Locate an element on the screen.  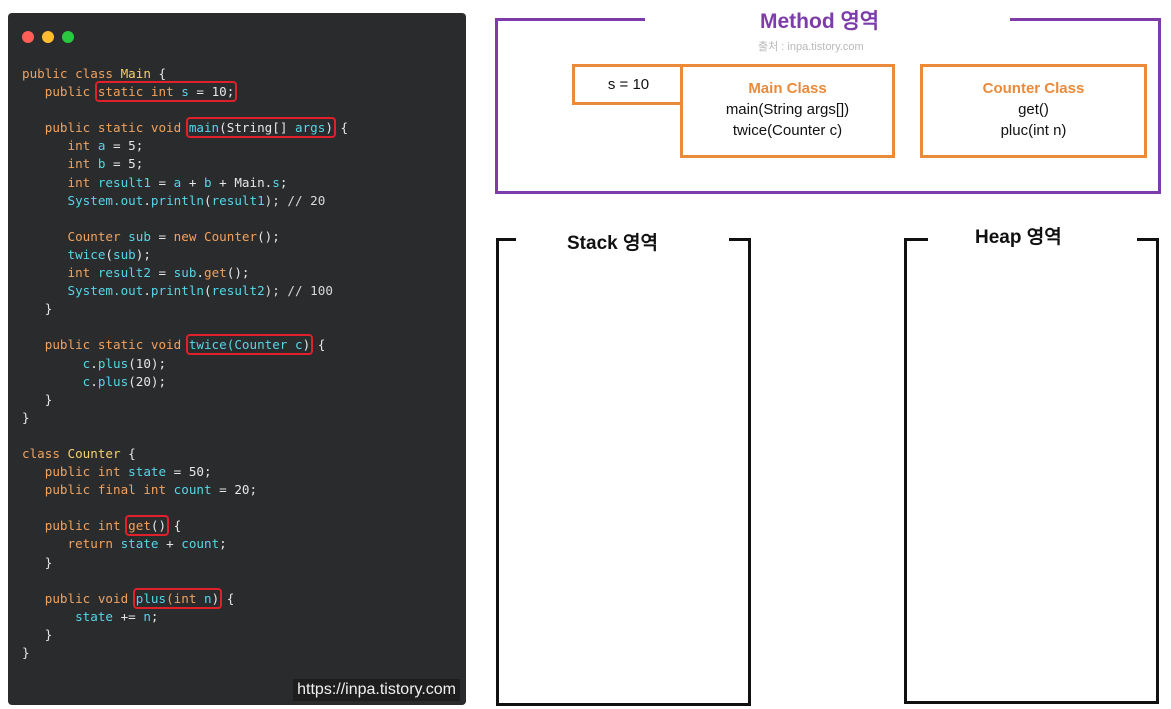
code-line: public void plus(int n) { is located at coordinates (185, 598).